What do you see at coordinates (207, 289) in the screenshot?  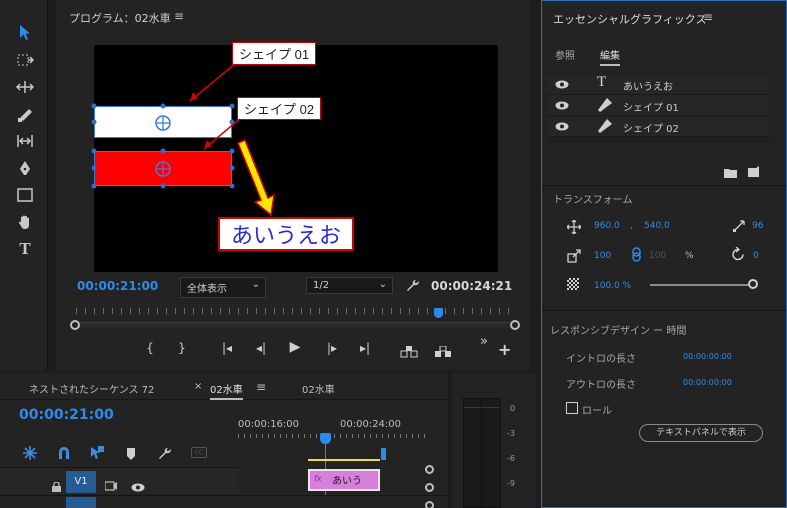 I see `zoom-select-value: 全体表示` at bounding box center [207, 289].